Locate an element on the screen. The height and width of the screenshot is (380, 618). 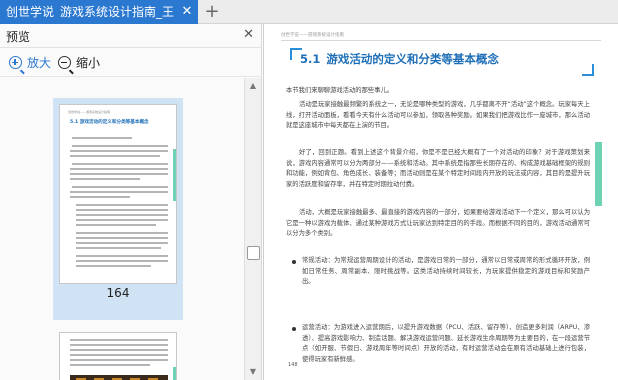
page-number: 148 is located at coordinates (293, 365).